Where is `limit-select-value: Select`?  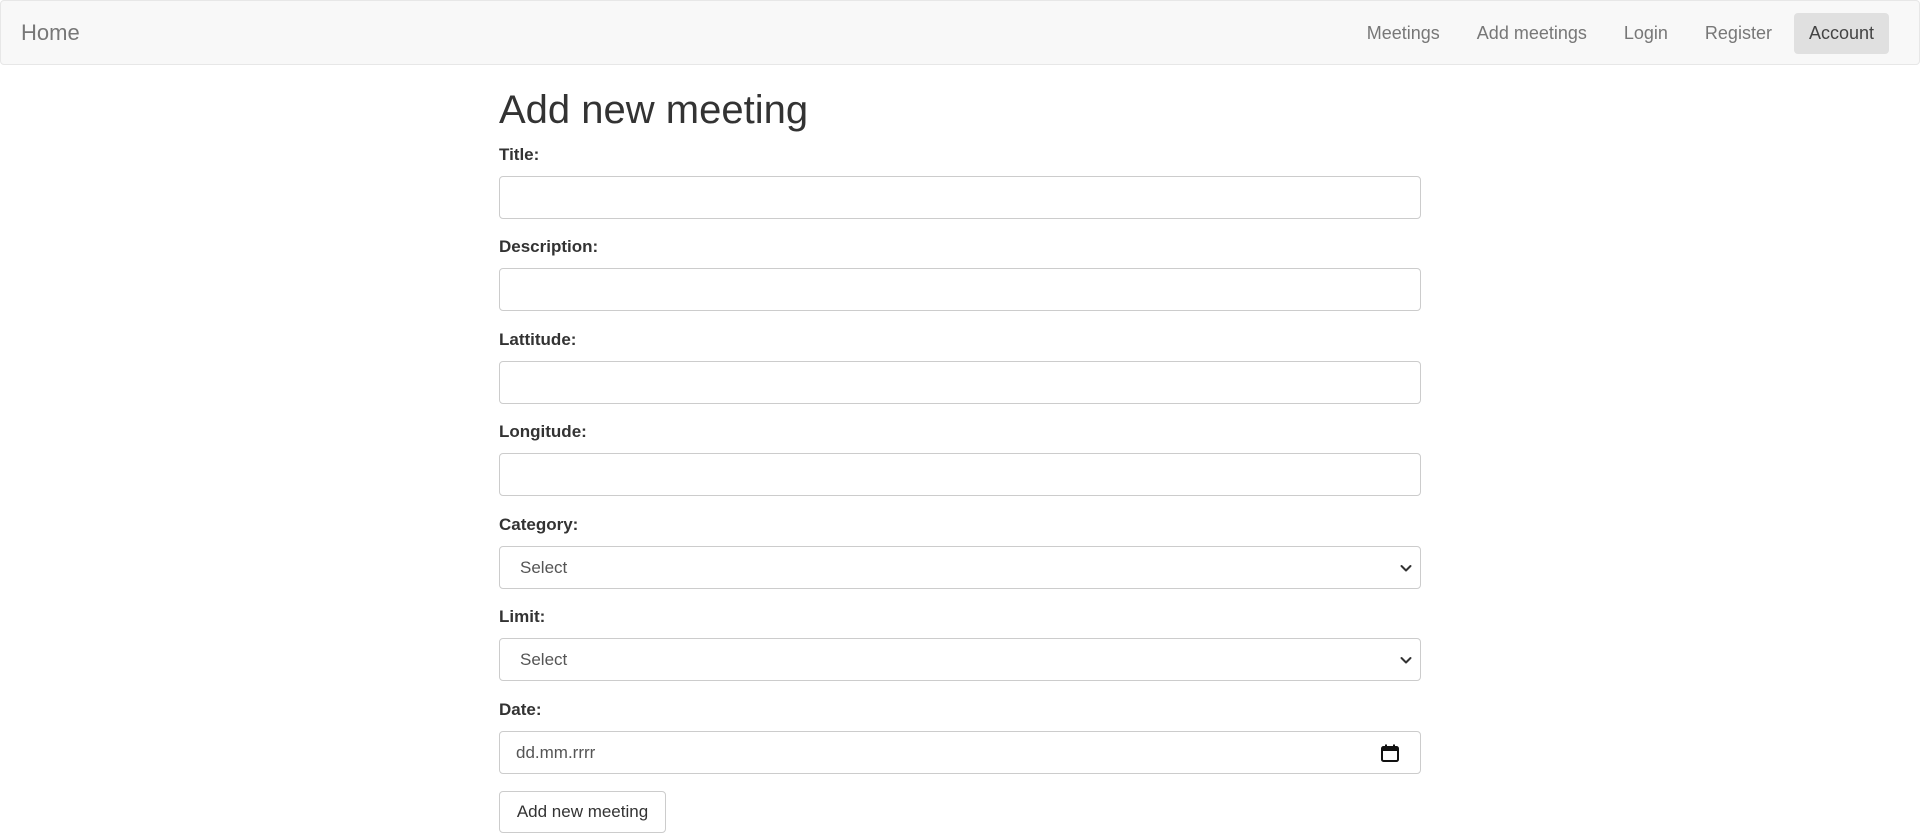
limit-select-value: Select is located at coordinates (544, 659).